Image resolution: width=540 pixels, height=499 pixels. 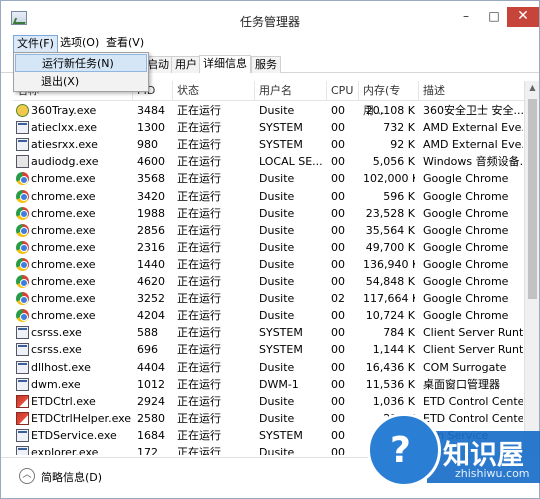 I want to click on cell-name: ETDCtrl.exe, so click(x=63, y=401).